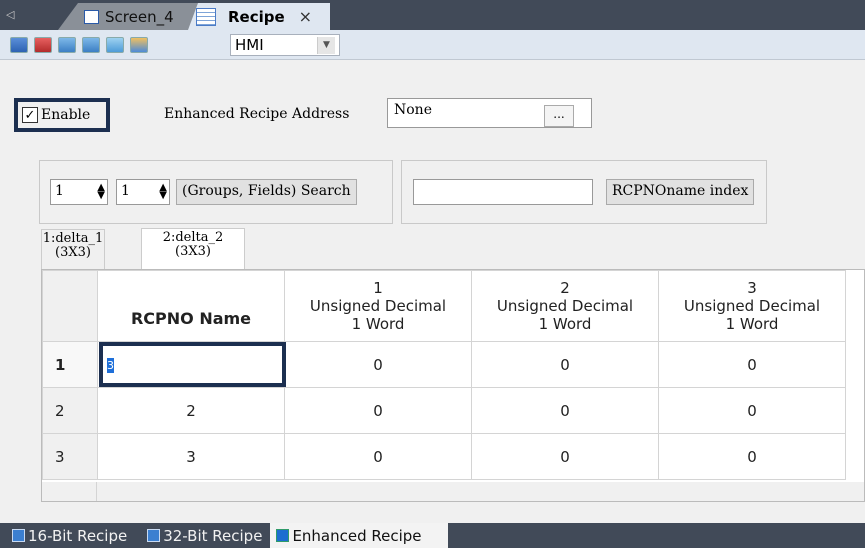  What do you see at coordinates (752, 288) in the screenshot?
I see `column-index: 3` at bounding box center [752, 288].